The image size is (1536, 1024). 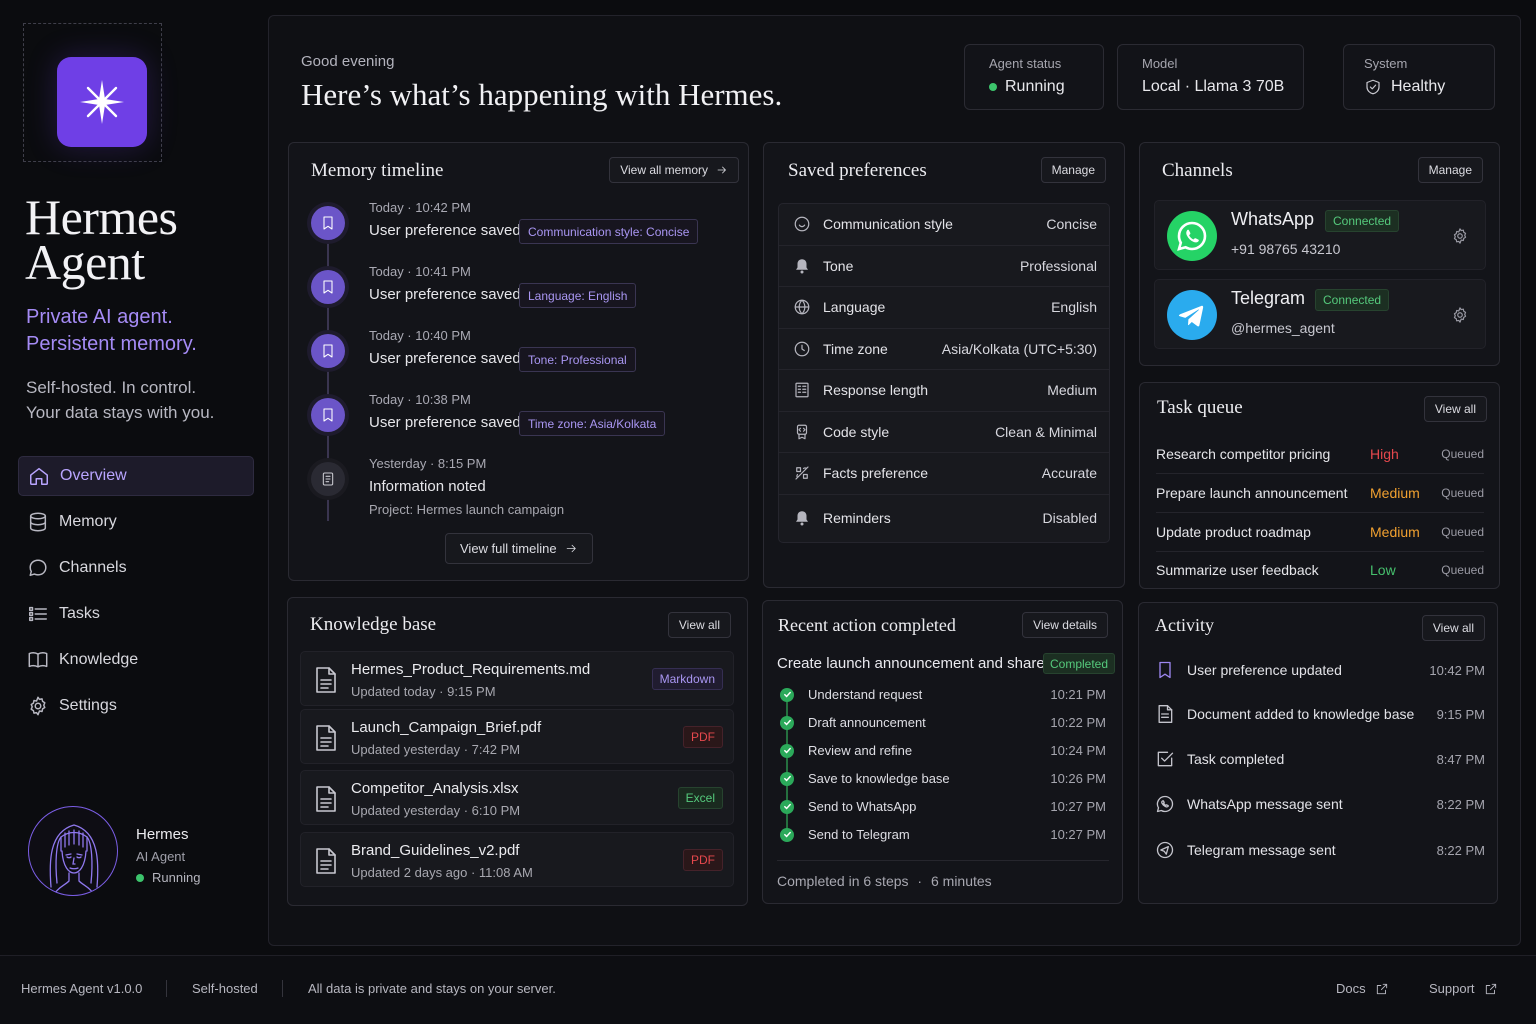 I want to click on view-details-button: View details, so click(x=1065, y=625).